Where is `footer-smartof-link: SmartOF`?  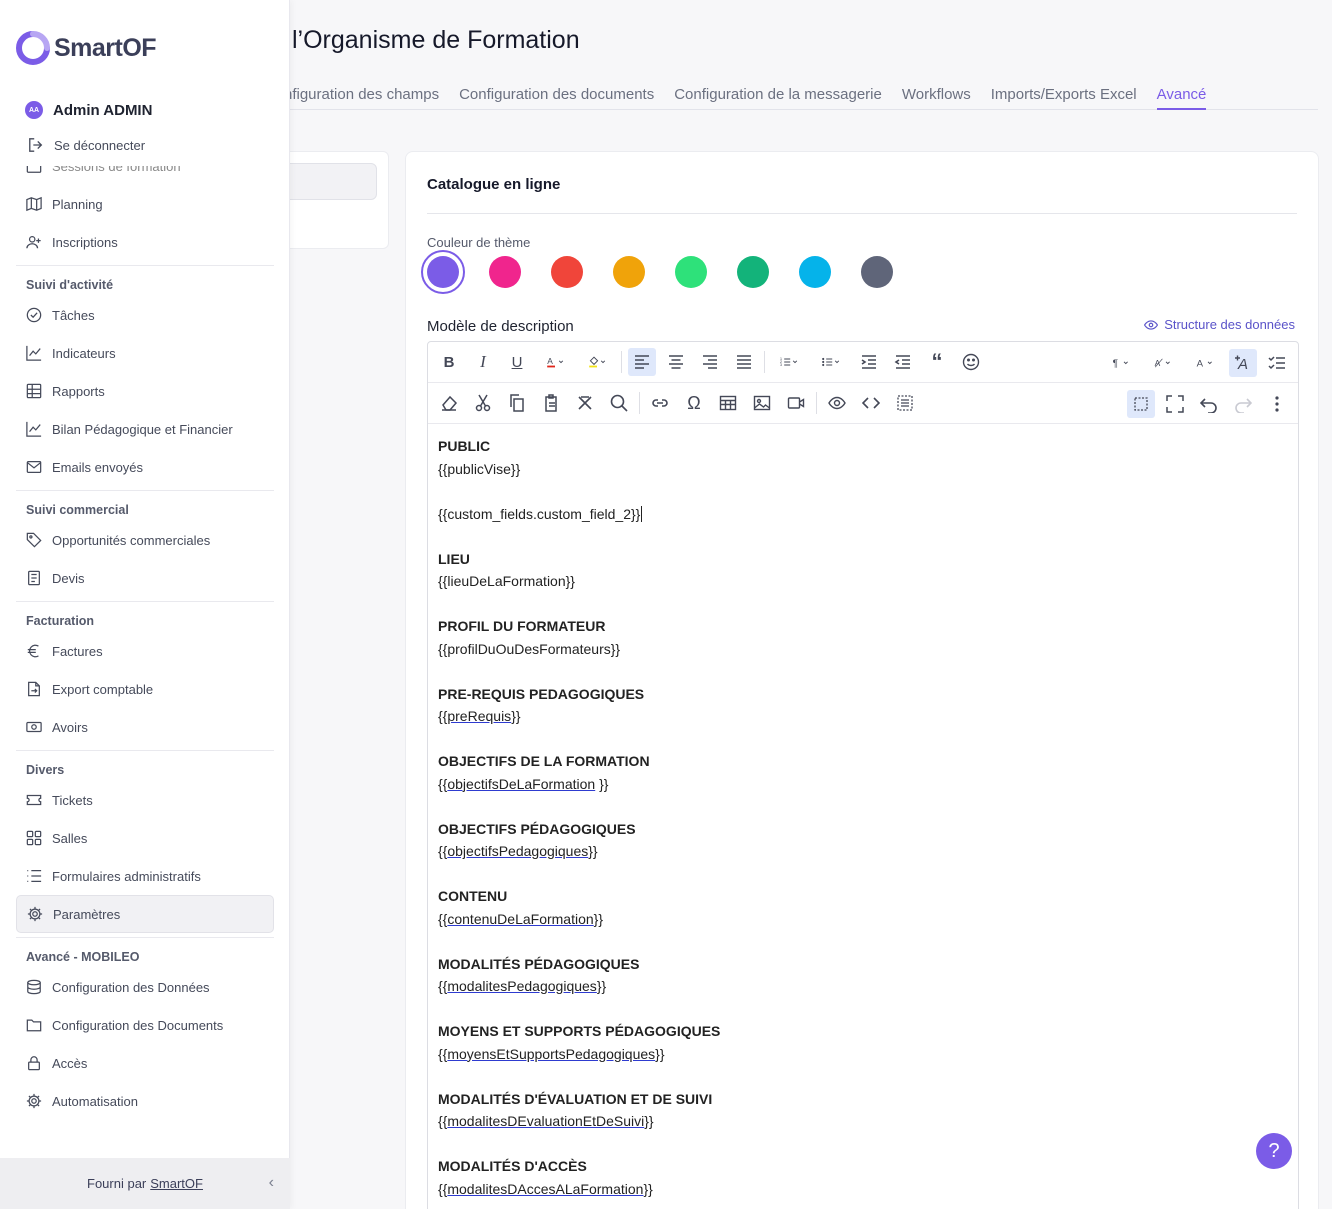
footer-smartof-link: SmartOF is located at coordinates (176, 1183).